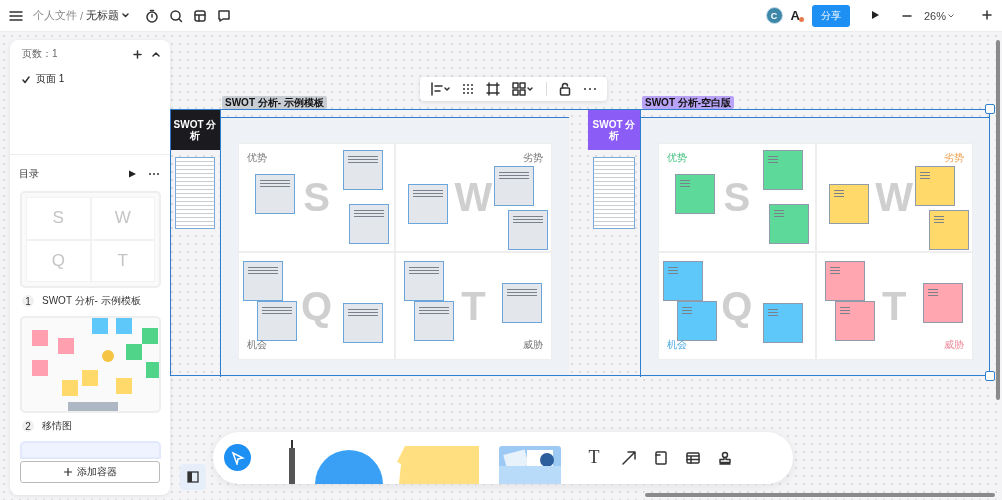 The height and width of the screenshot is (500, 1002). I want to click on thumbnail-letter: T, so click(122, 260).